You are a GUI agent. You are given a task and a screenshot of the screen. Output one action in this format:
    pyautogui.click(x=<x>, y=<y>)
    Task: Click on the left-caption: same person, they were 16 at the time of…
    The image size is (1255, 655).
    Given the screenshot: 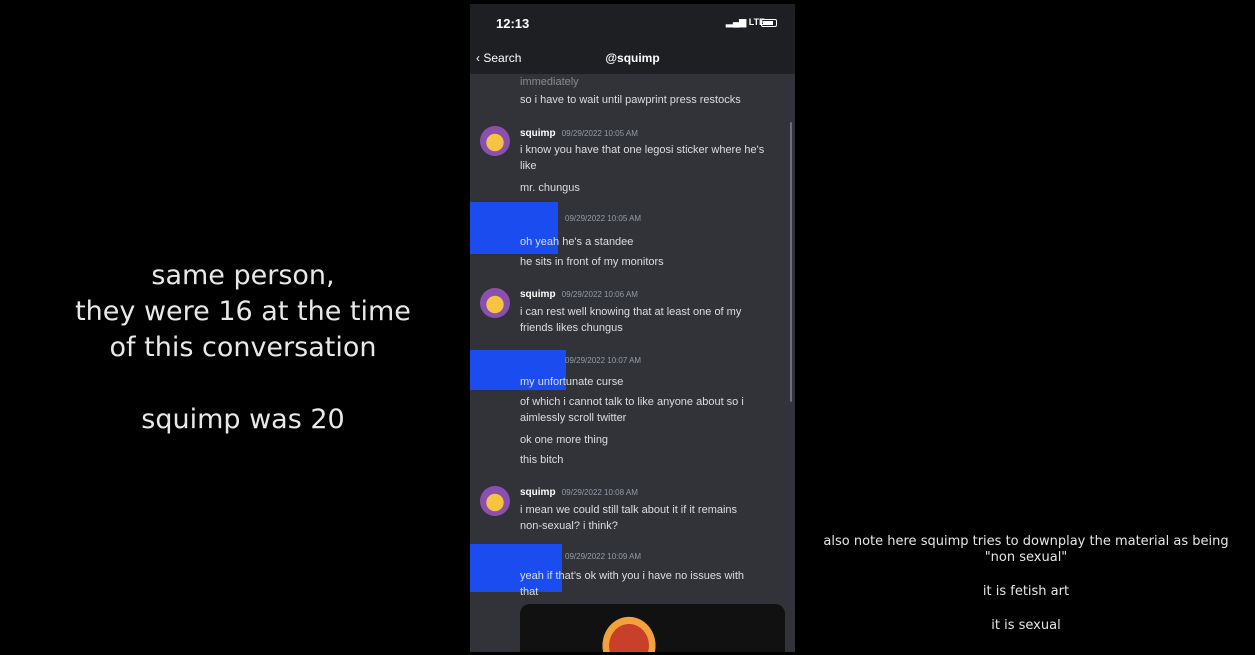 What is the action you would take?
    pyautogui.click(x=243, y=348)
    